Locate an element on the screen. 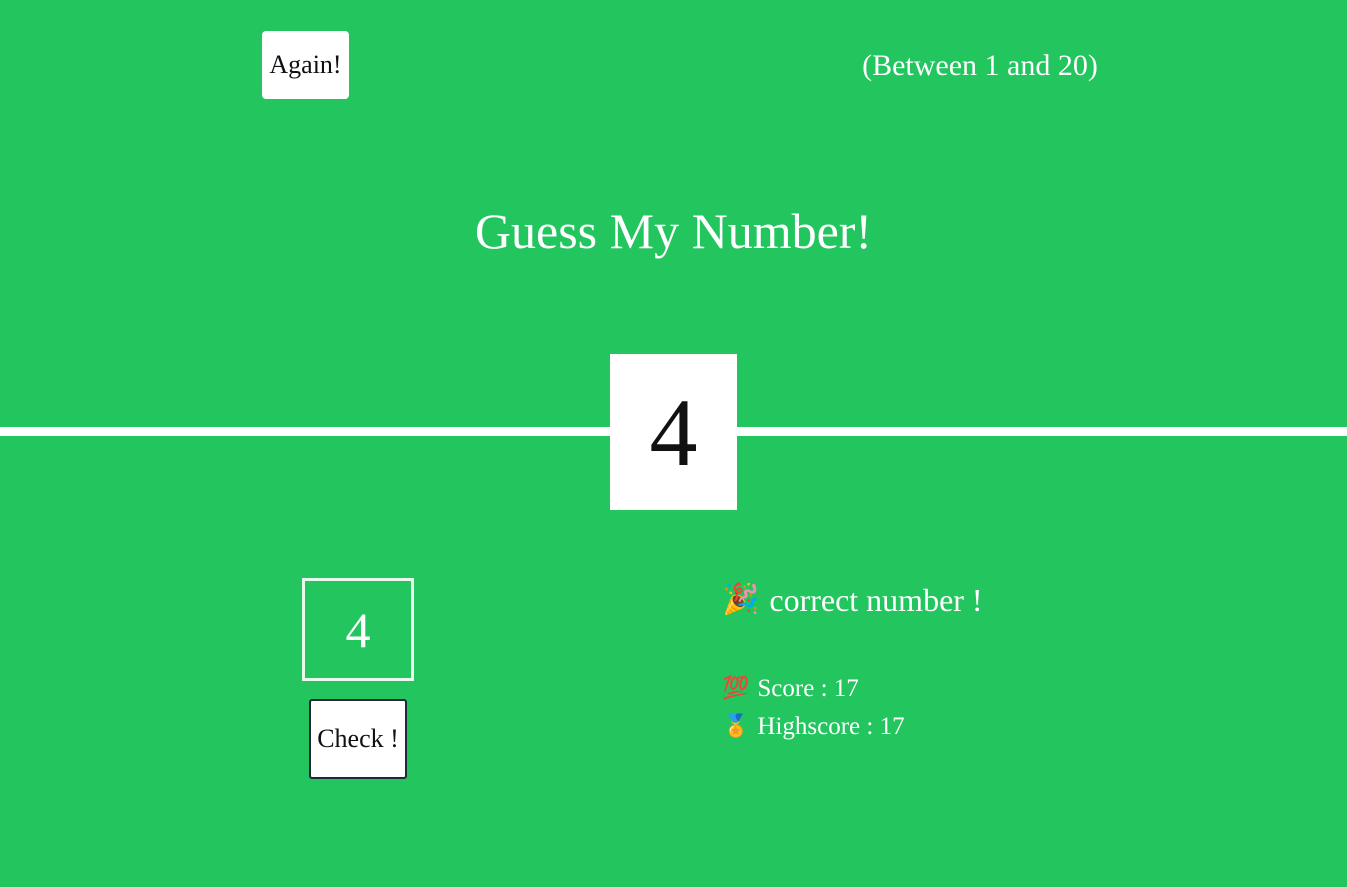  score-label: Score : is located at coordinates (792, 688).